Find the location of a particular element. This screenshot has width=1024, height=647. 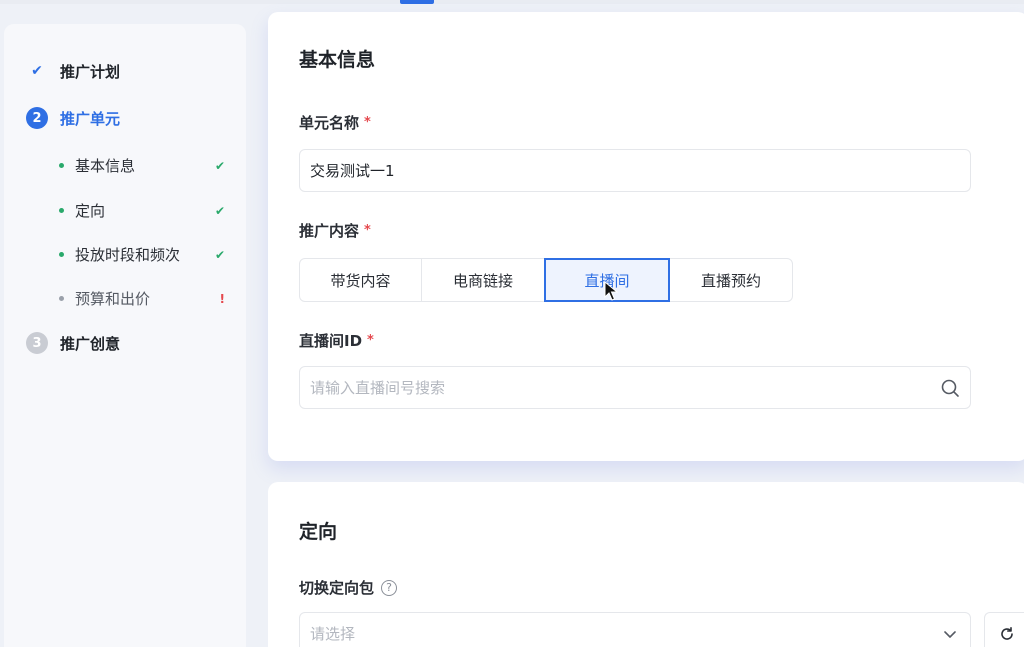

input-placeholder: 请输入直播间号搜索 is located at coordinates (378, 388).